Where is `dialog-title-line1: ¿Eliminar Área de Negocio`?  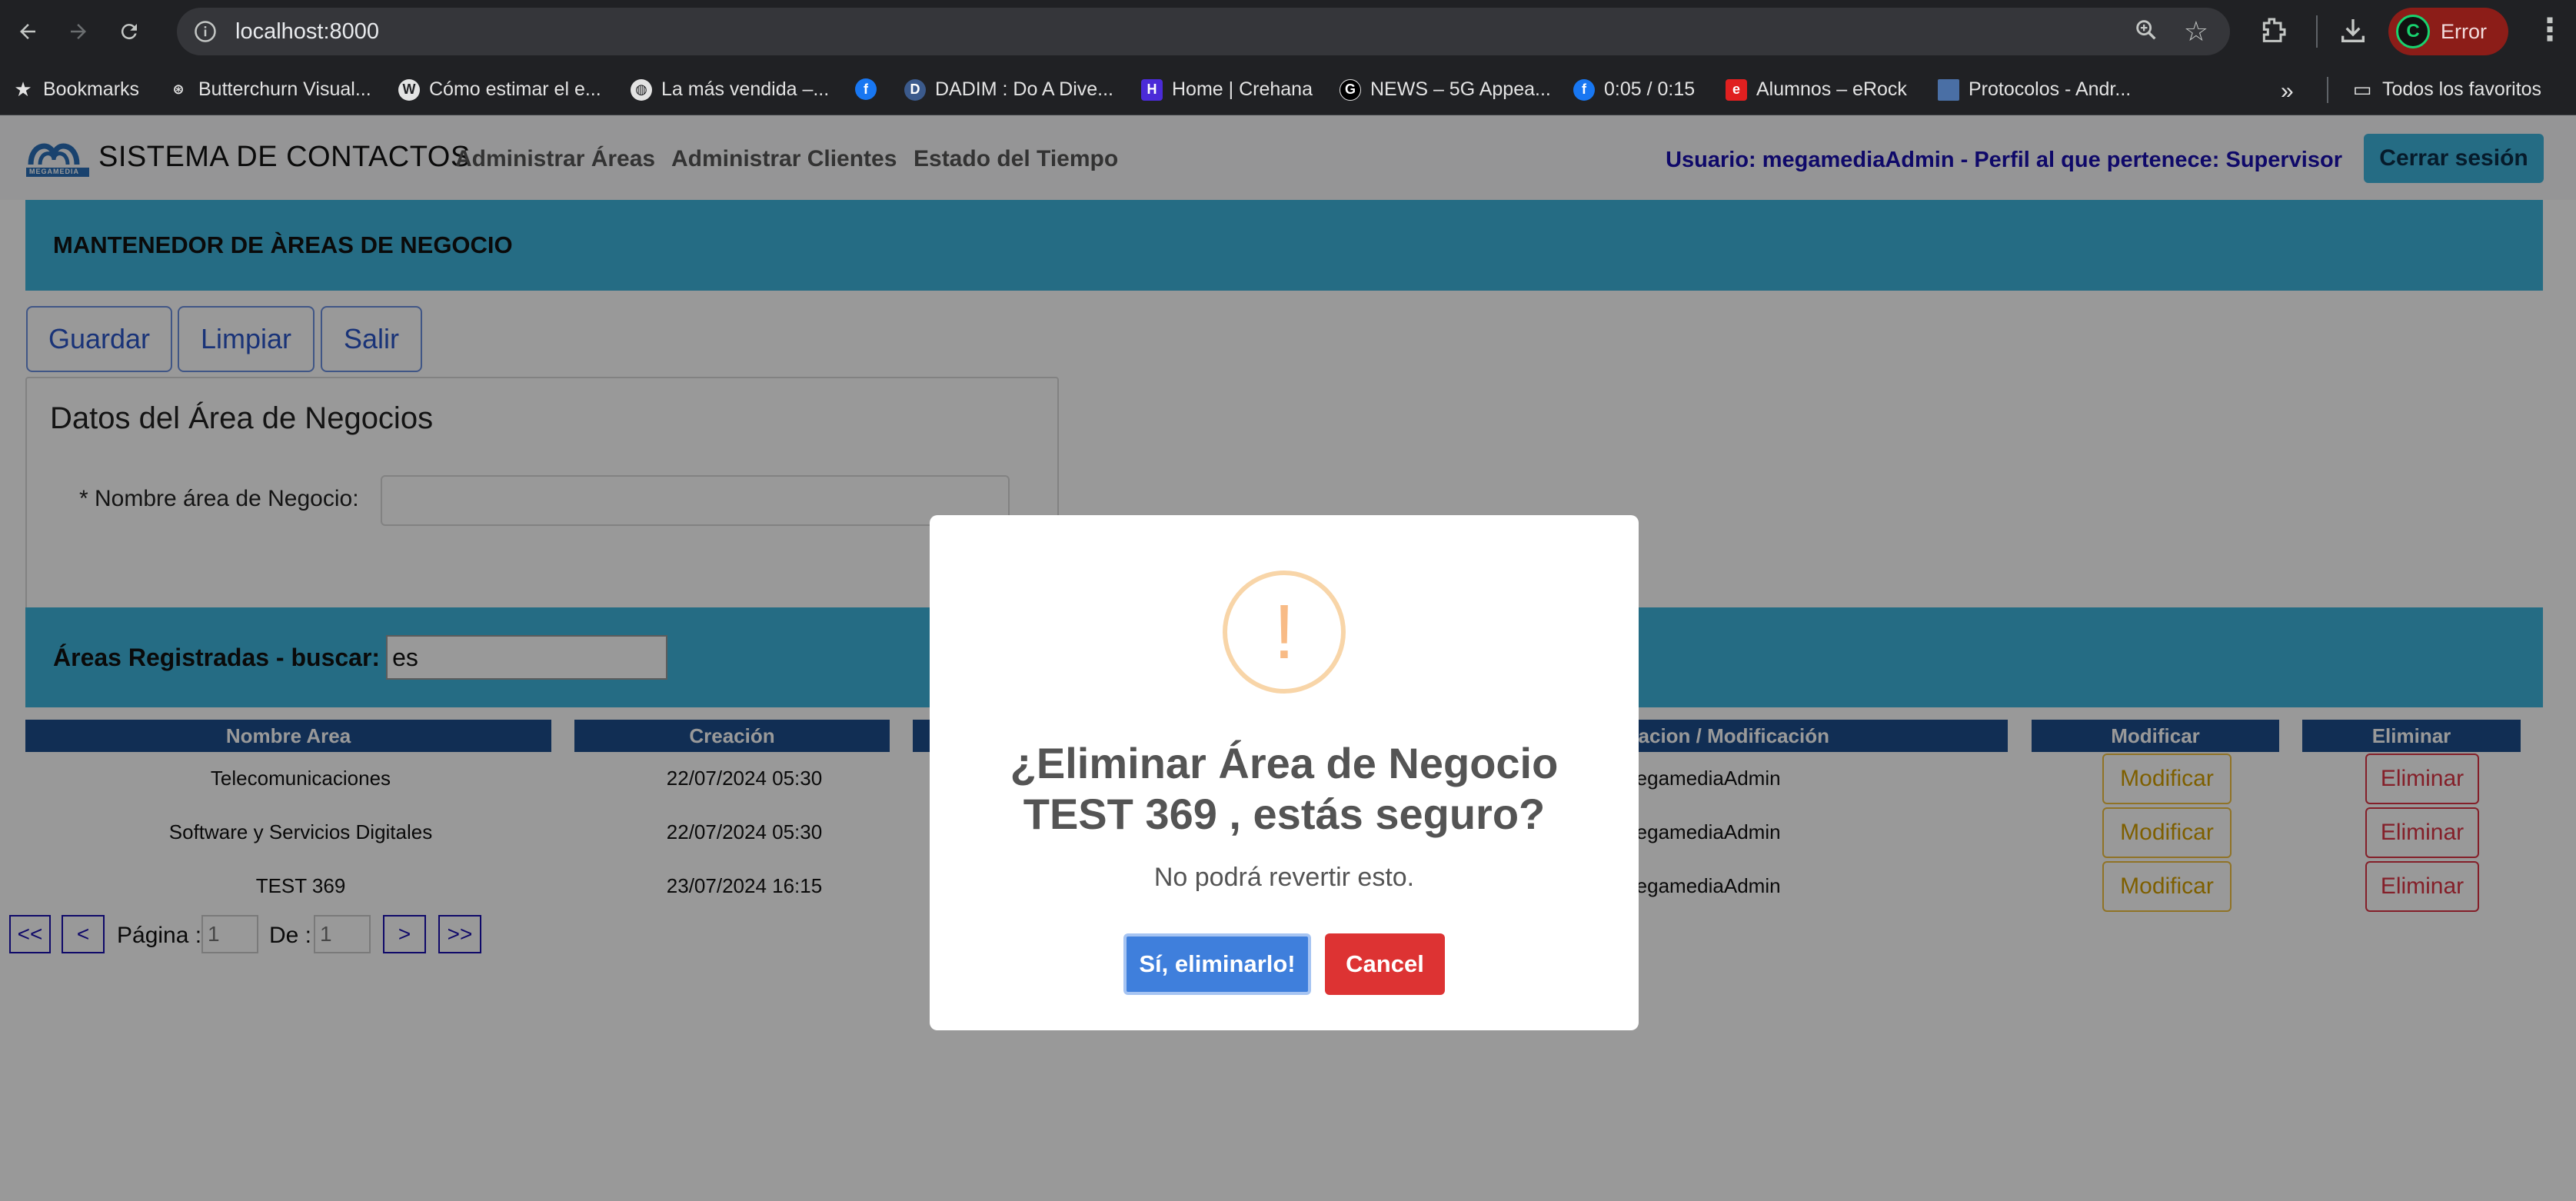 dialog-title-line1: ¿Eliminar Área de Negocio is located at coordinates (1284, 763).